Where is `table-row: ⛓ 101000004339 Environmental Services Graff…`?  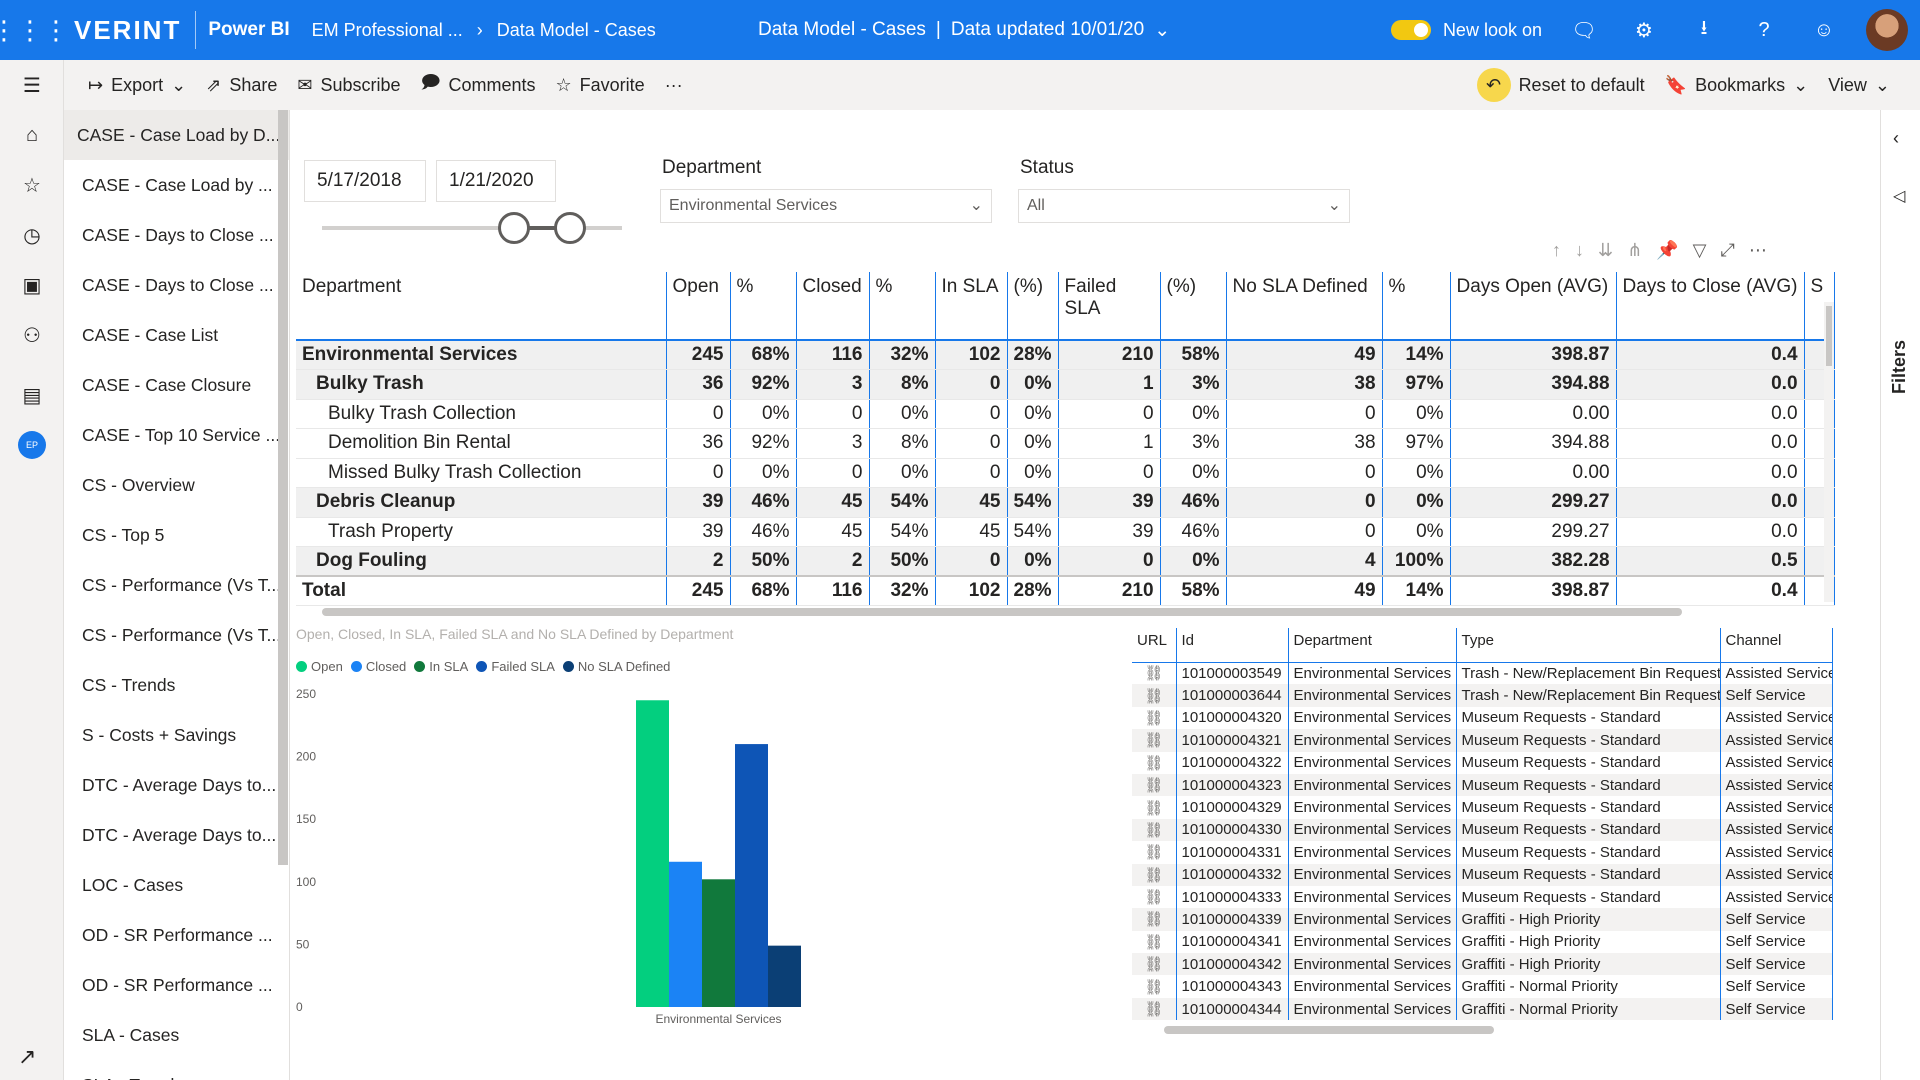 table-row: ⛓ 101000004339 Environmental Services Graff… is located at coordinates (1482, 919).